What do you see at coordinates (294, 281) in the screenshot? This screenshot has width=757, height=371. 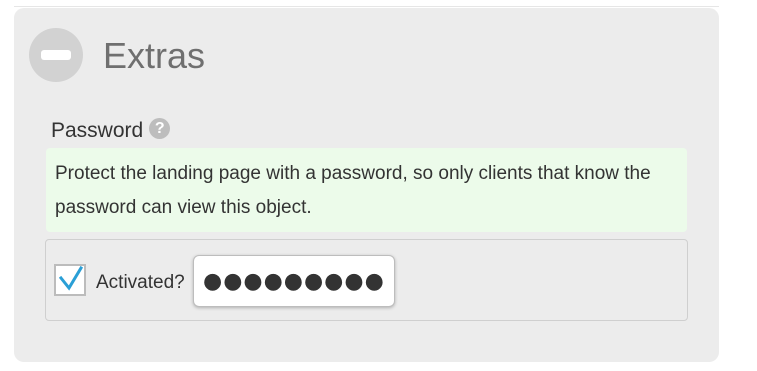 I see `password-input` at bounding box center [294, 281].